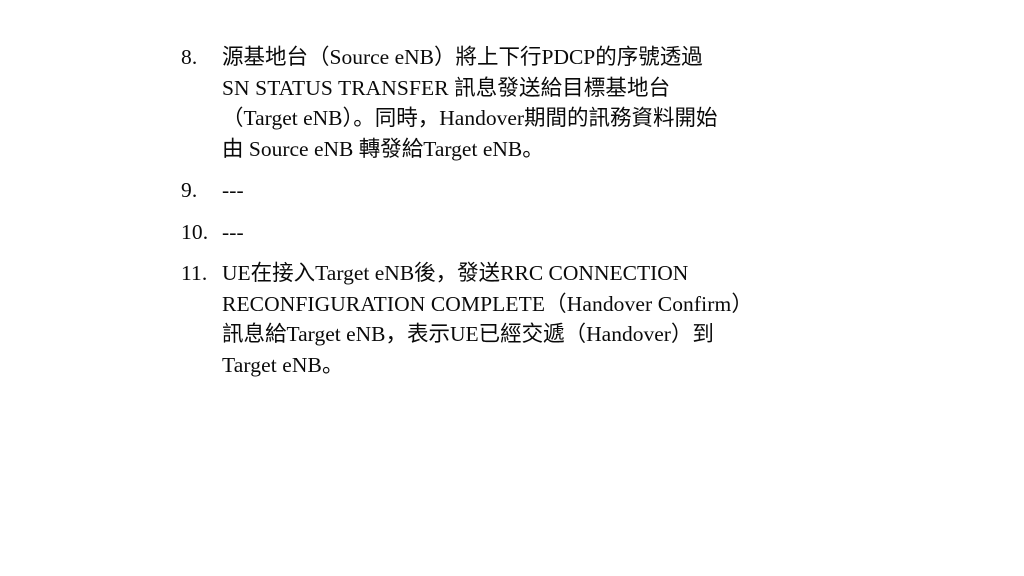 The width and height of the screenshot is (1024, 576). I want to click on text-line: 源基地台（Source eNB）將上下行PDCP的序號透過, so click(462, 57).